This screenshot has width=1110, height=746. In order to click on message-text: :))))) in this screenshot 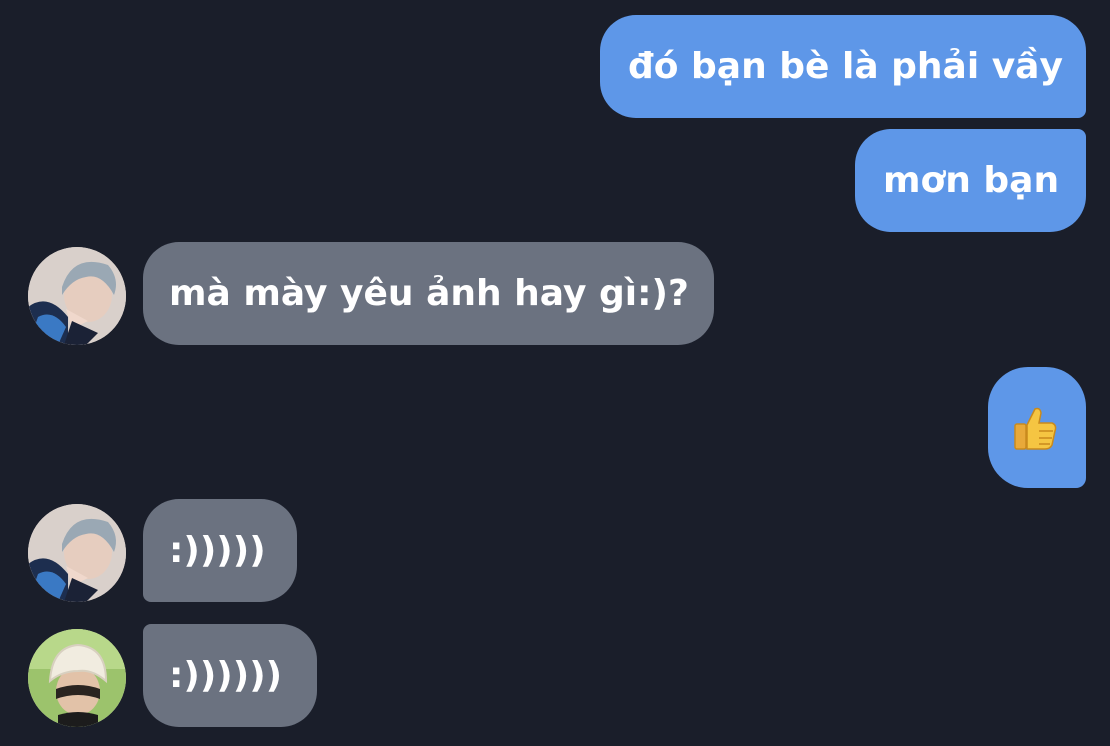, I will do `click(217, 550)`.